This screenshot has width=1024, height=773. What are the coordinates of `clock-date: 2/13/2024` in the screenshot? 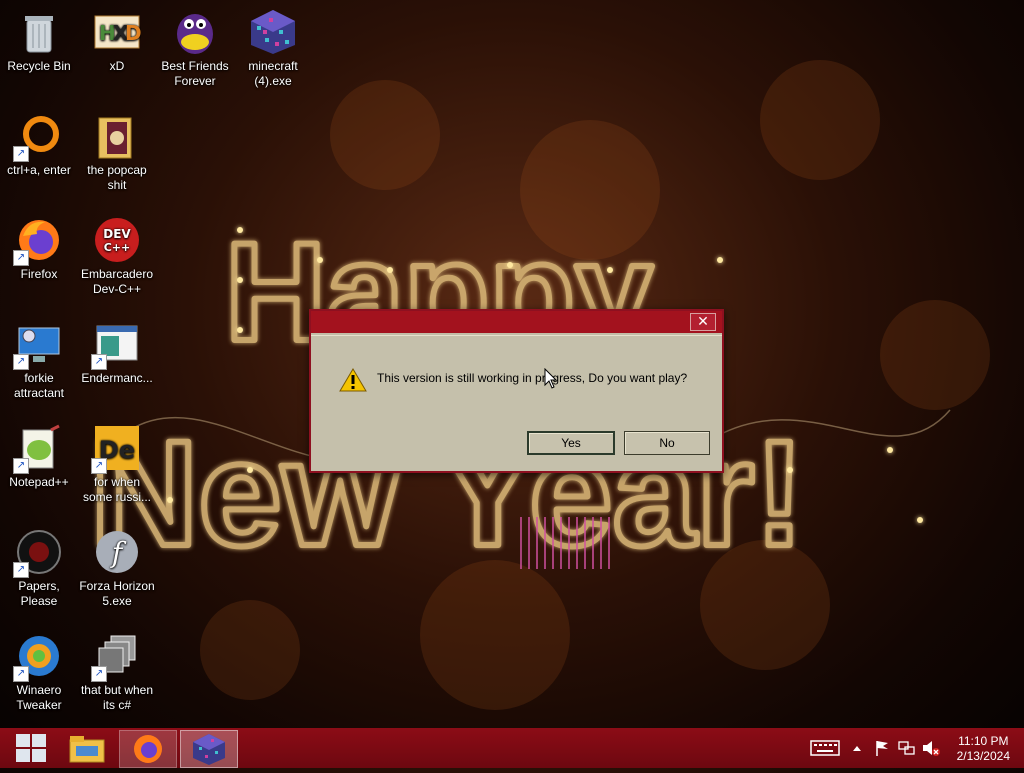 It's located at (983, 756).